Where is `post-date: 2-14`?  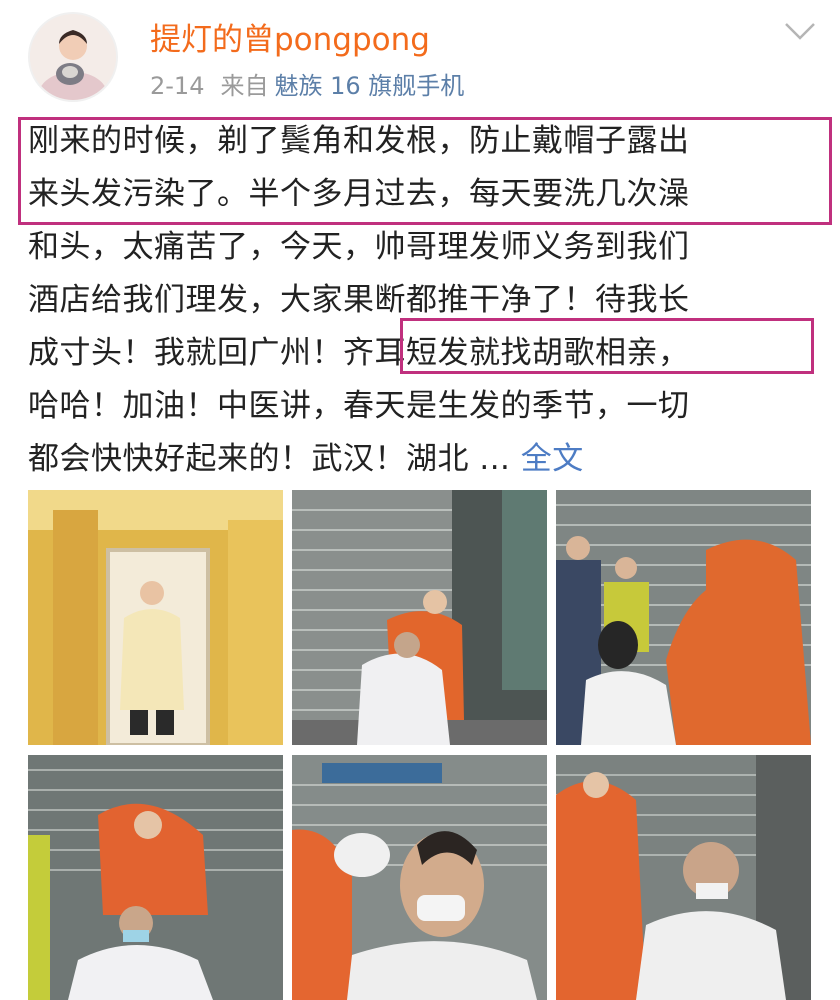 post-date: 2-14 is located at coordinates (177, 86).